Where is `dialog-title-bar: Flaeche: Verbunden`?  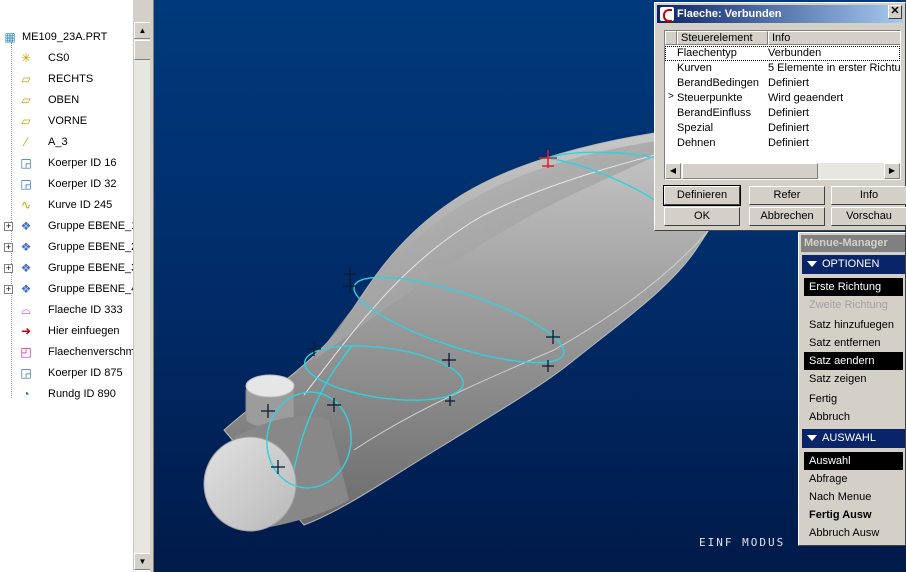
dialog-title-bar: Flaeche: Verbunden is located at coordinates (780, 14).